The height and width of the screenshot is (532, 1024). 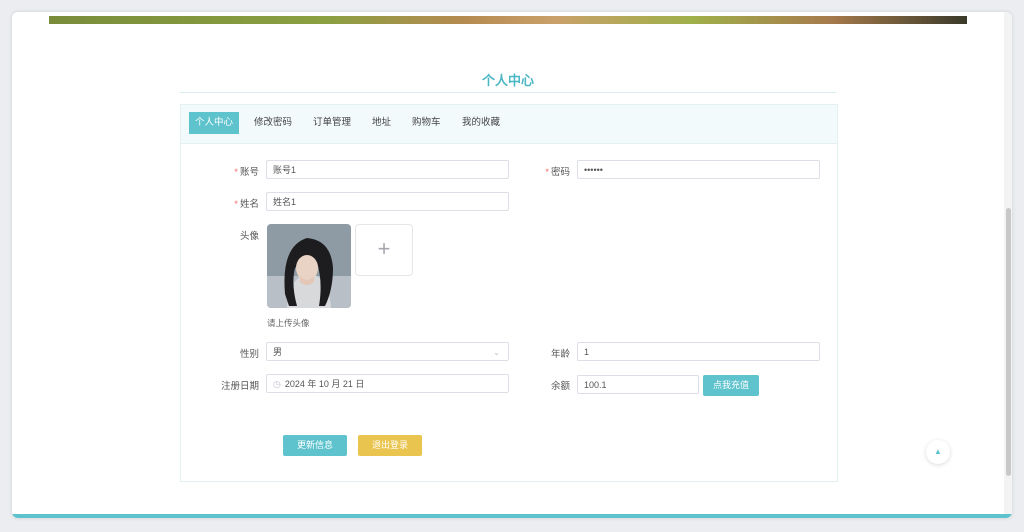 I want to click on upload-hint: 请上传头像, so click(x=288, y=323).